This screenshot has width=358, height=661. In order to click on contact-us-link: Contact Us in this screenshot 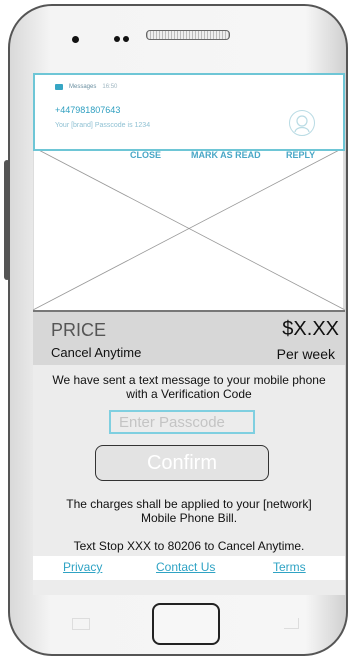, I will do `click(185, 567)`.